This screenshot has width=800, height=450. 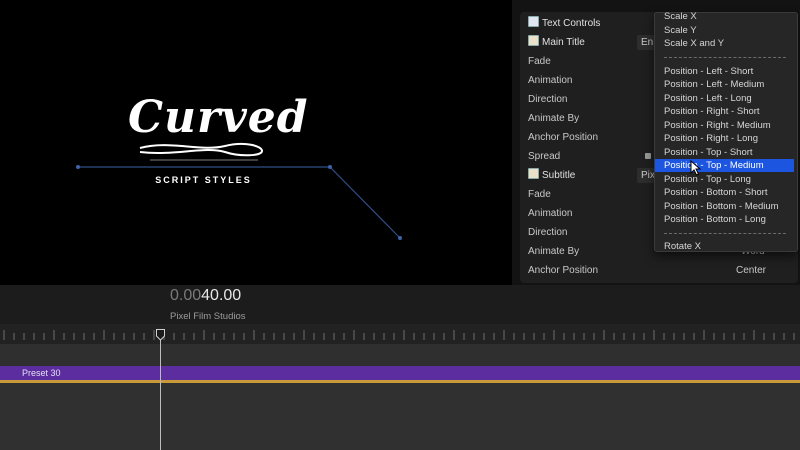 What do you see at coordinates (680, 16) in the screenshot?
I see `menu-item-scale-x: Scale X` at bounding box center [680, 16].